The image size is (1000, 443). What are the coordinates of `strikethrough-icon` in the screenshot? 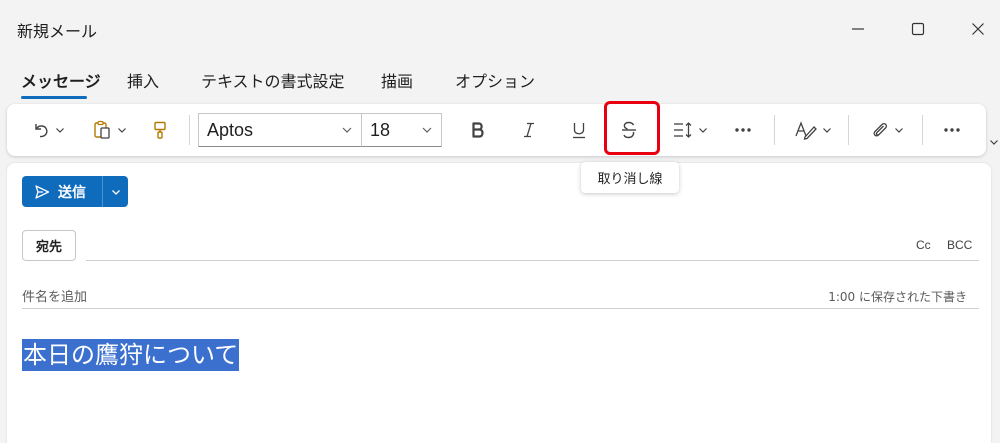 It's located at (629, 130).